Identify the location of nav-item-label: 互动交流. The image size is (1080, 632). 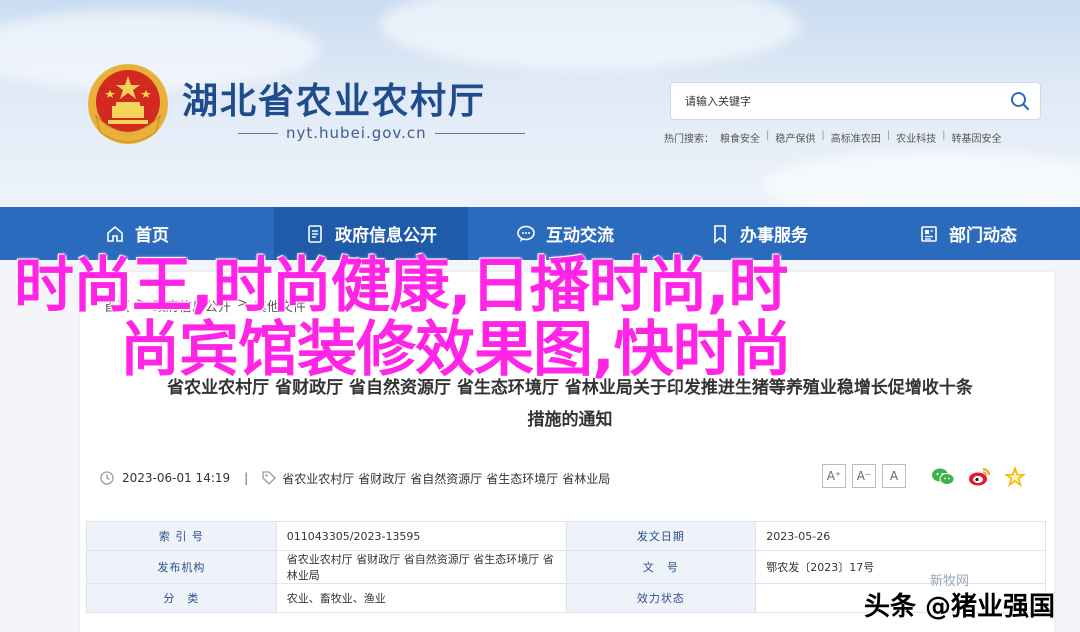
(580, 236).